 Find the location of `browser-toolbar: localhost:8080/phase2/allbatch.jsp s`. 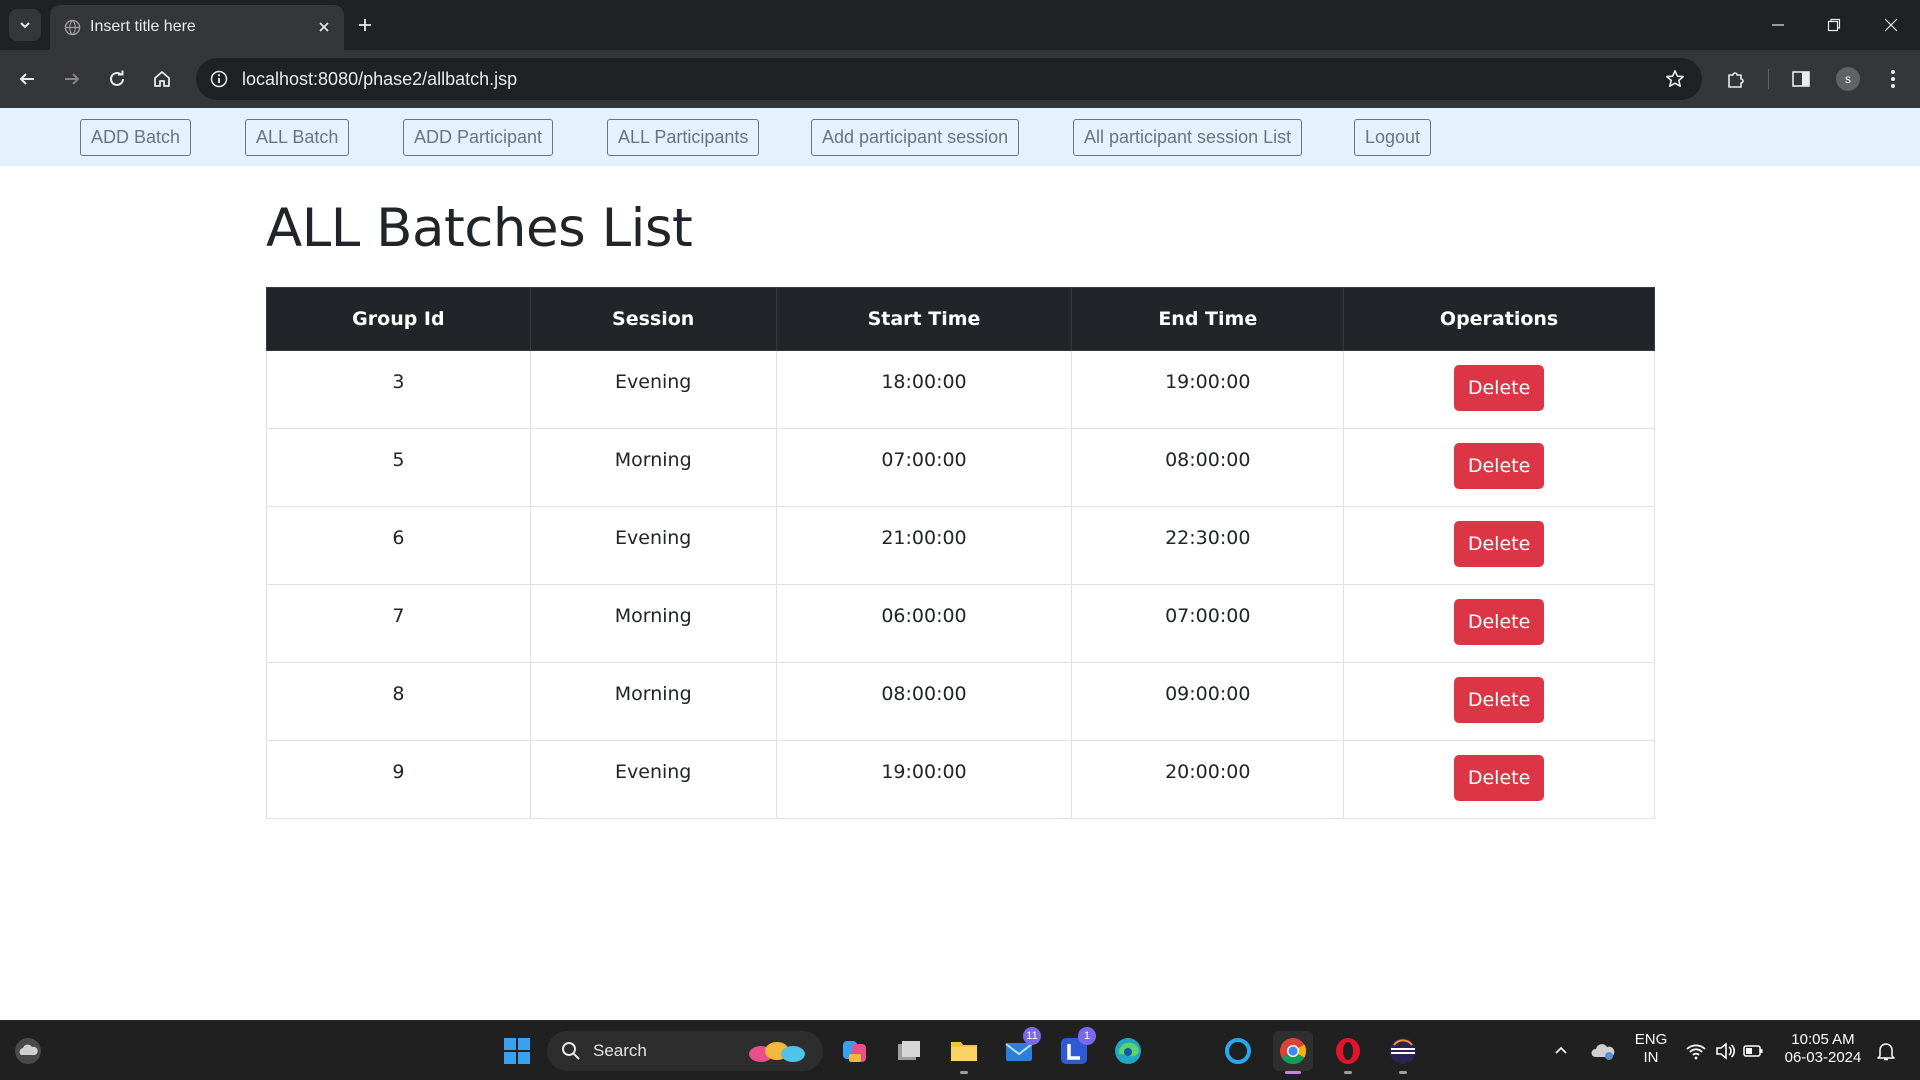

browser-toolbar: localhost:8080/phase2/allbatch.jsp s is located at coordinates (960, 79).